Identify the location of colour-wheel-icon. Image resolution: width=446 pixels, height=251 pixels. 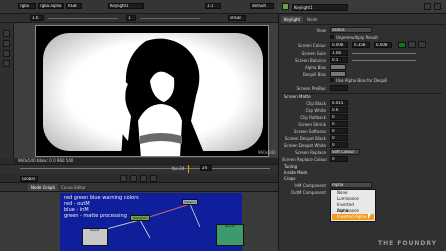
(422, 44).